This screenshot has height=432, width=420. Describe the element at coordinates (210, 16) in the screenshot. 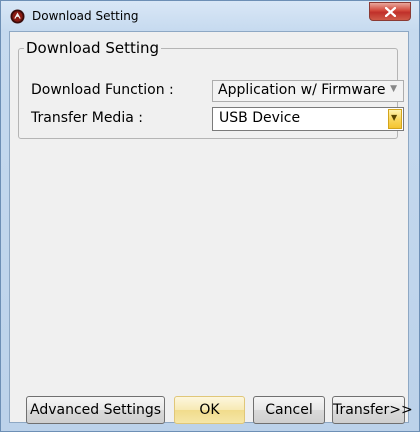

I see `title-bar: Download Setting` at that location.